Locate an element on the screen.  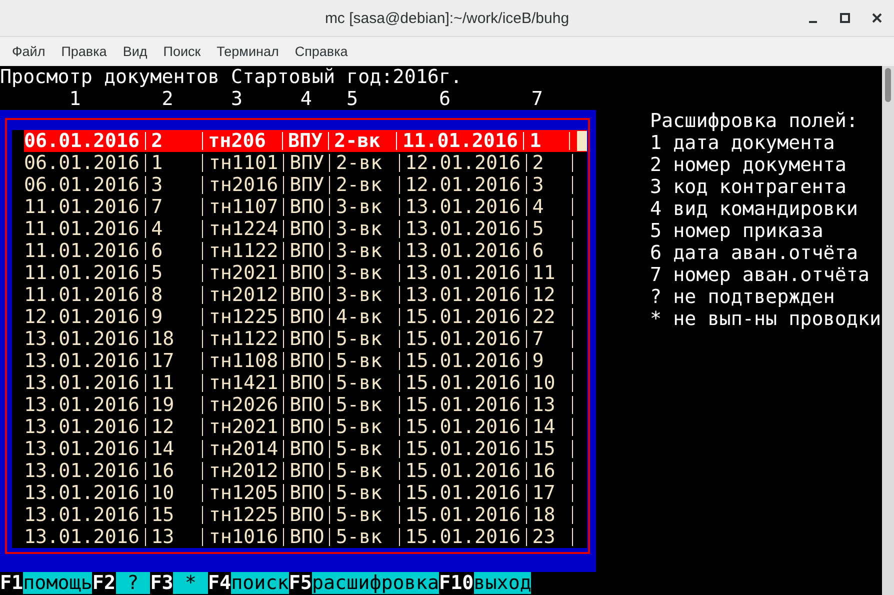
table-row: 06.01.2016 2 тн206 ВПУ 2-вк 11.01.2016 1 is located at coordinates (305, 141).